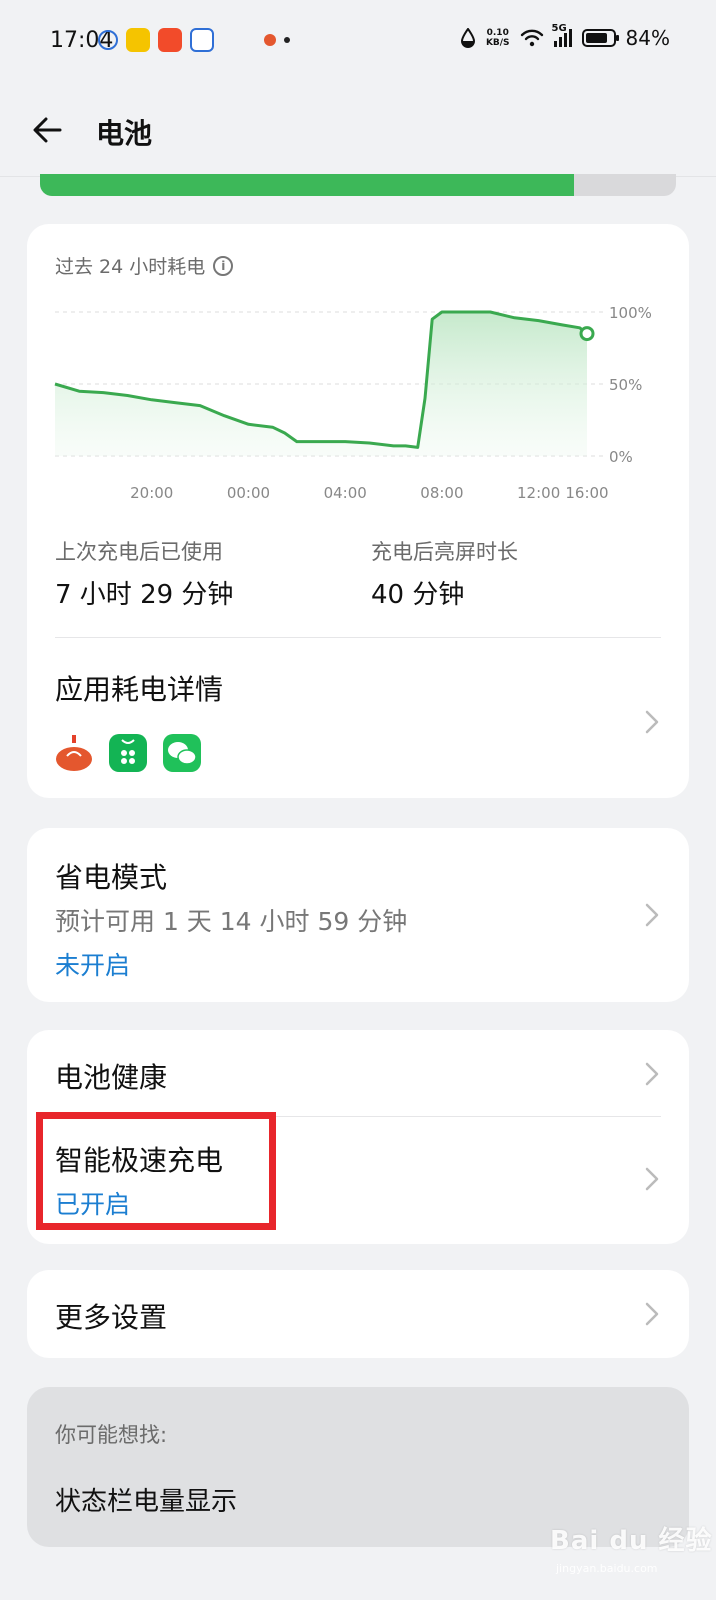 This screenshot has height=1600, width=716. Describe the element at coordinates (231, 921) in the screenshot. I see `power-saving-estimate: 预计可用 1 天 14 小时 59 分钟` at that location.